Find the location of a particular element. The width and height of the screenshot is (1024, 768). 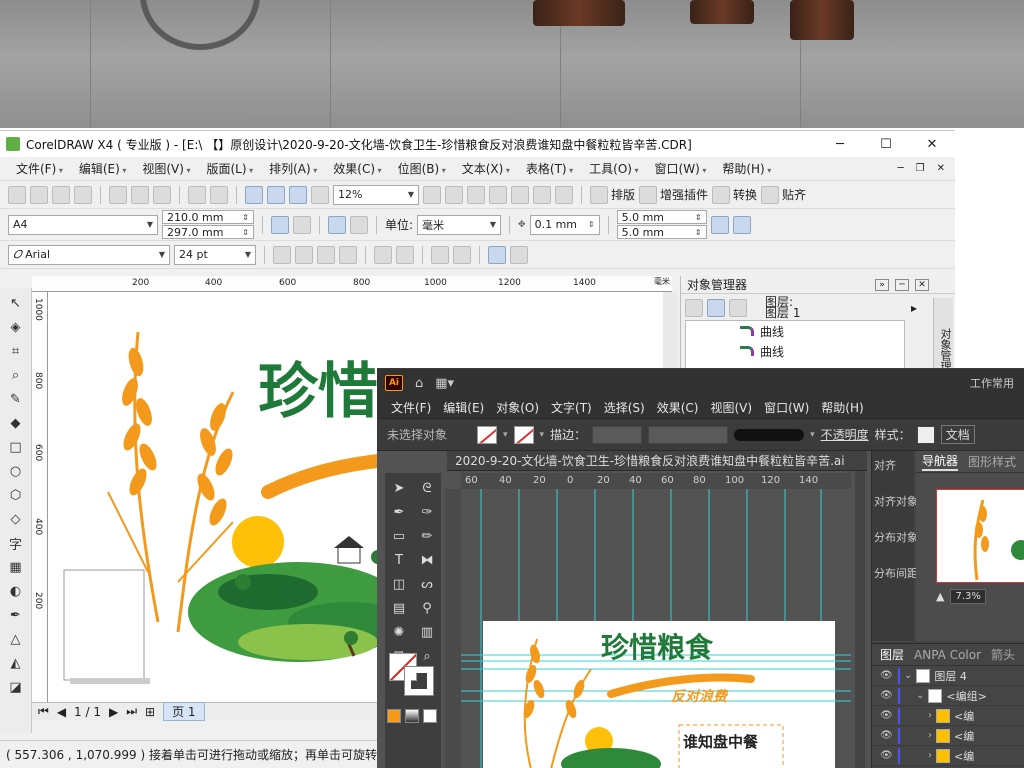

opacity-label: 不透明度 is located at coordinates (845, 434).